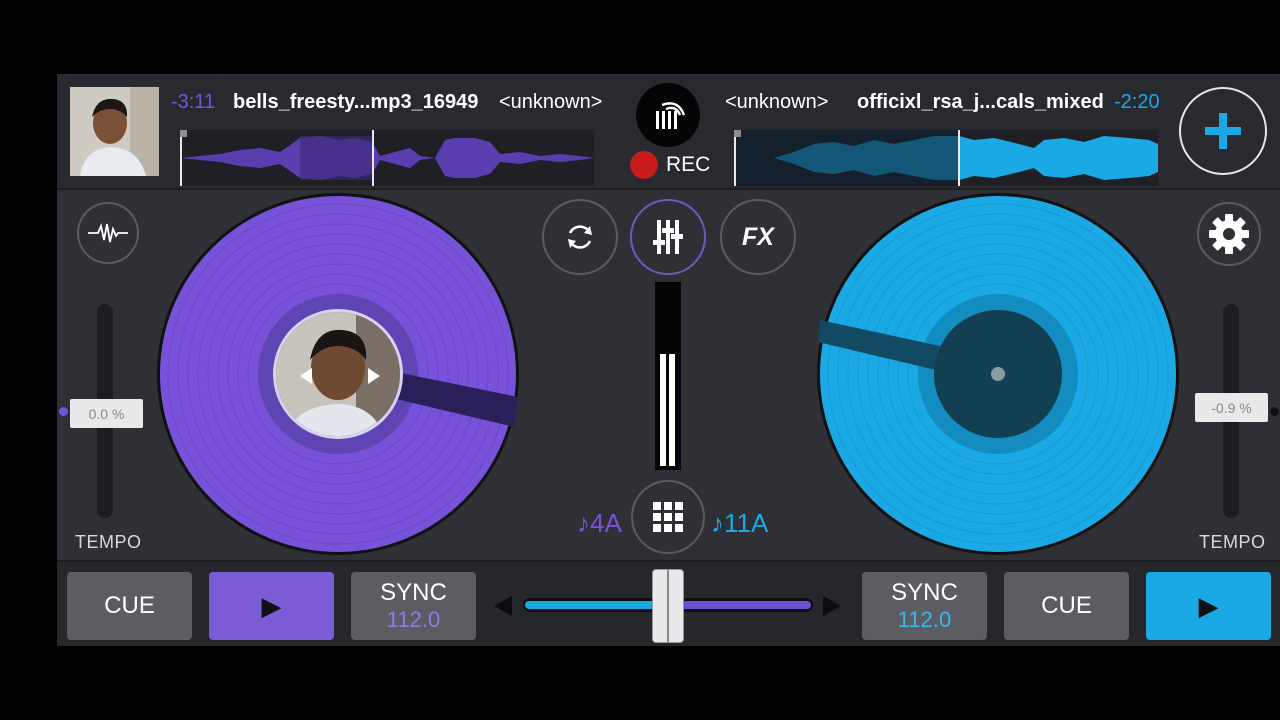  What do you see at coordinates (106, 413) in the screenshot?
I see `deck-a-tempo-value: 0.0 %` at bounding box center [106, 413].